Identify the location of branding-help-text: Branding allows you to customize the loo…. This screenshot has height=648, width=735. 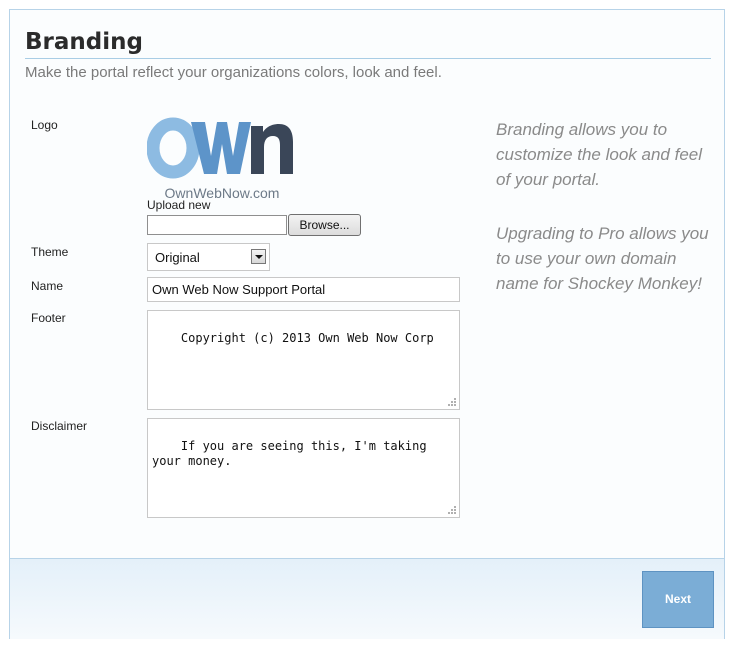
(599, 154).